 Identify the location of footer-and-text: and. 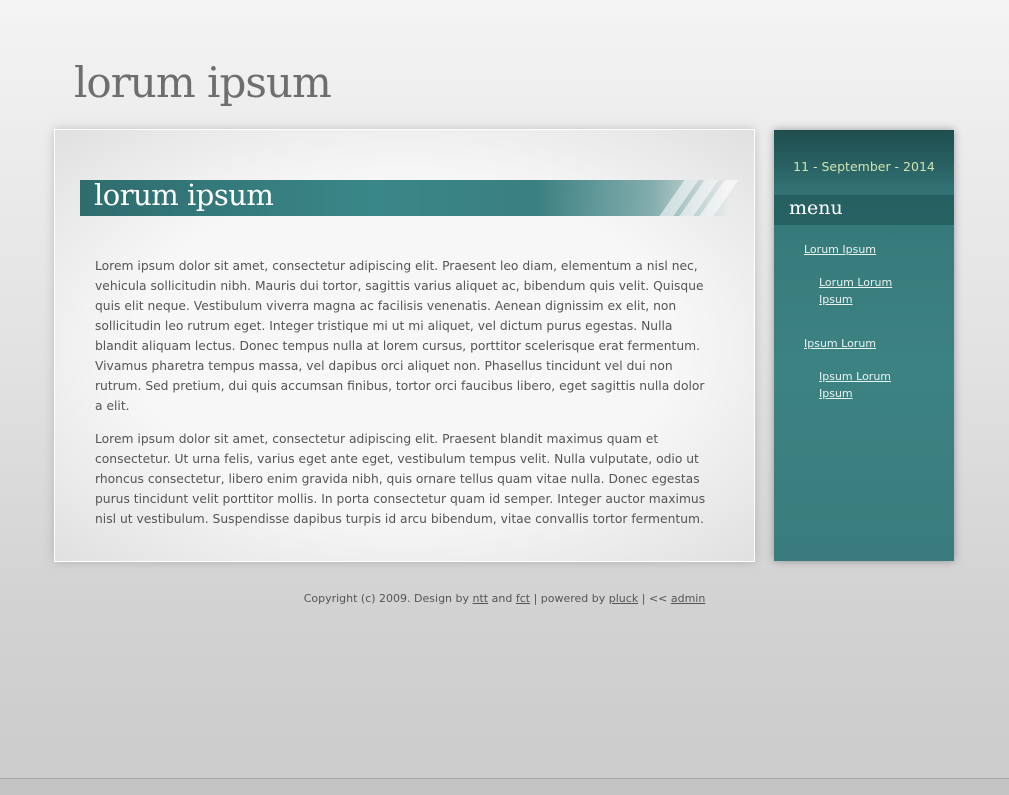
(502, 598).